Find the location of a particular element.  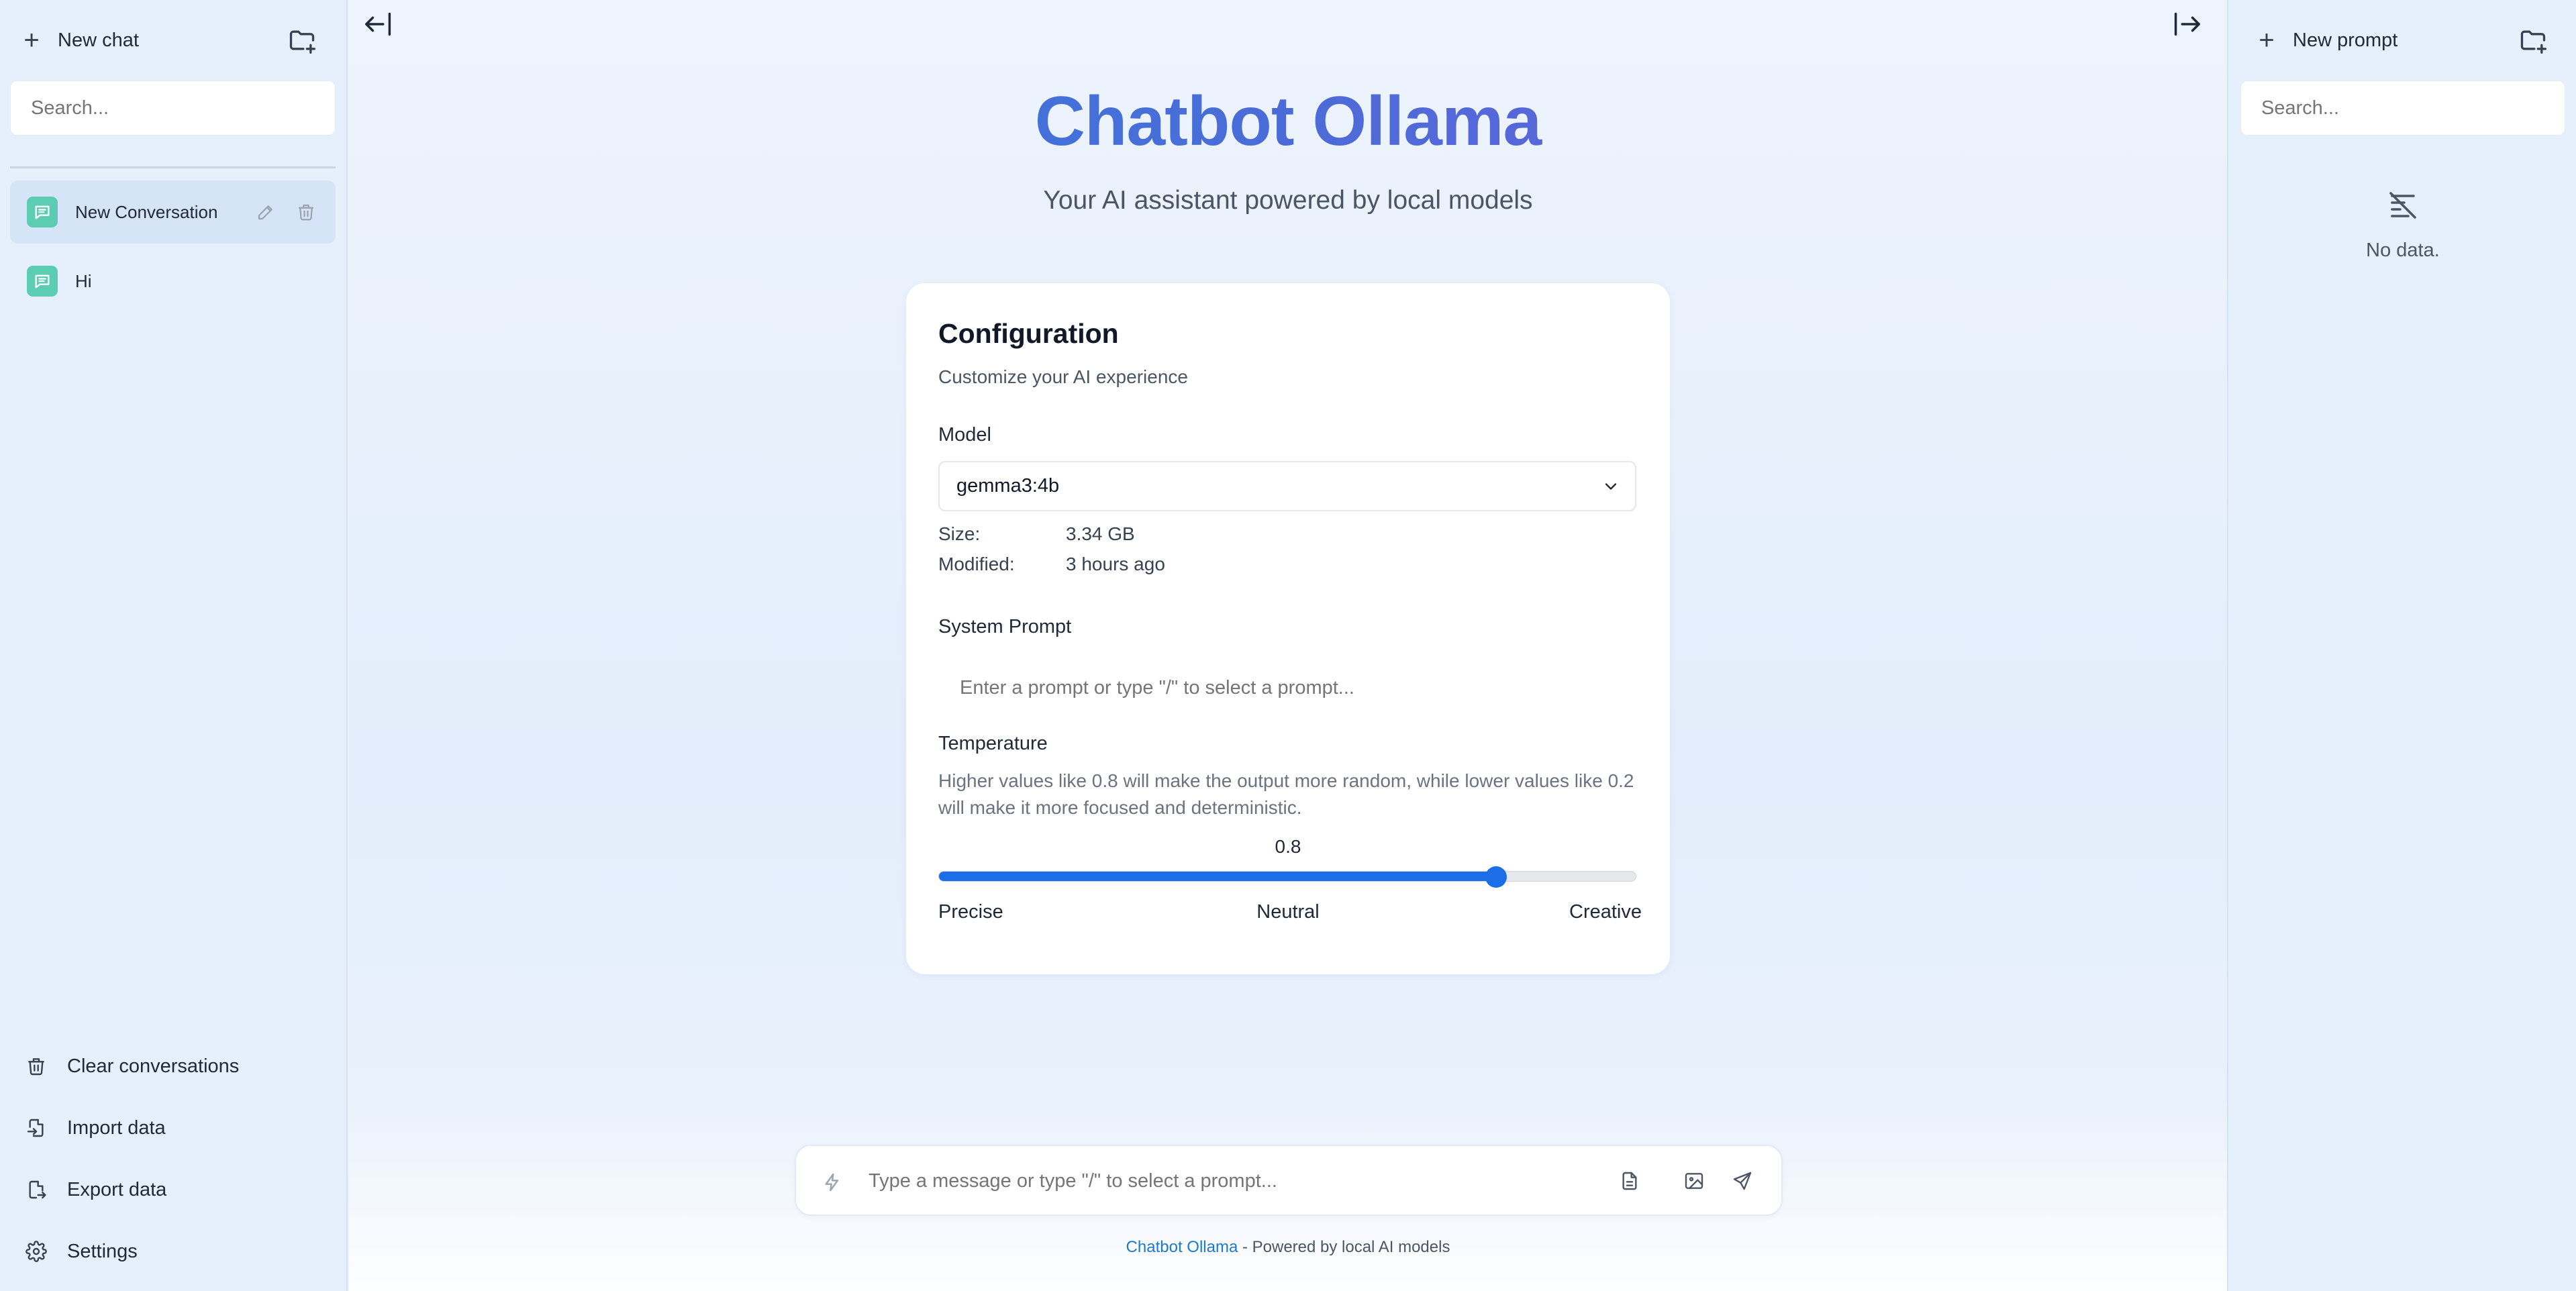

conversation-item: Hi is located at coordinates (173, 281).